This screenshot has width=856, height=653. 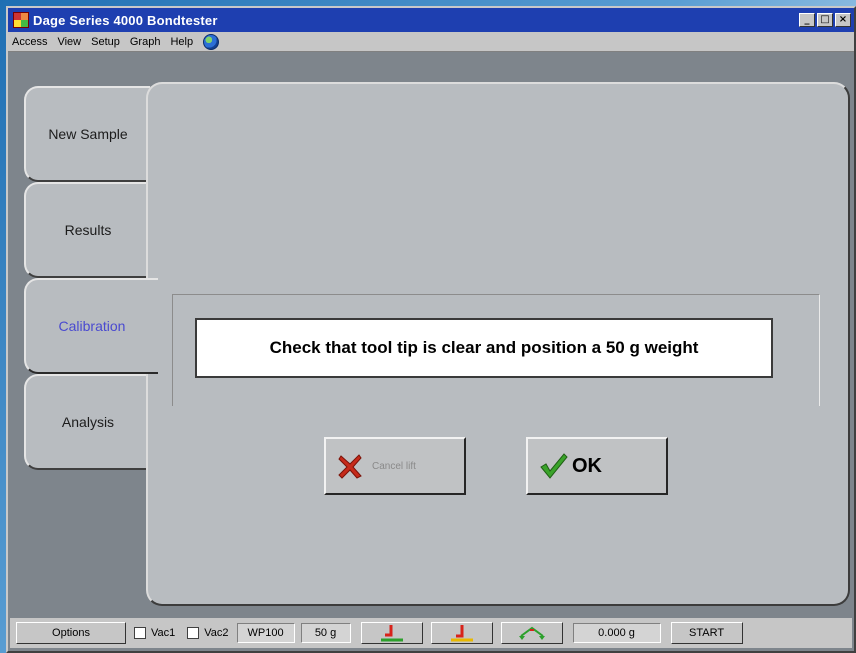 I want to click on ok-button: OK, so click(x=597, y=466).